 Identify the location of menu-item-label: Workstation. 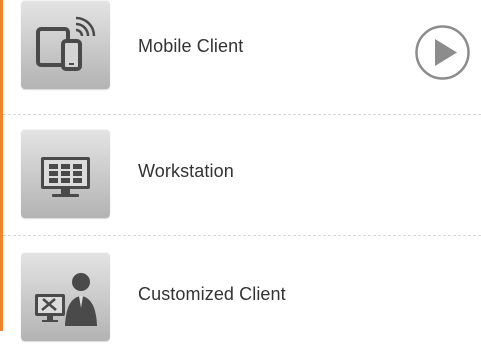
(186, 171).